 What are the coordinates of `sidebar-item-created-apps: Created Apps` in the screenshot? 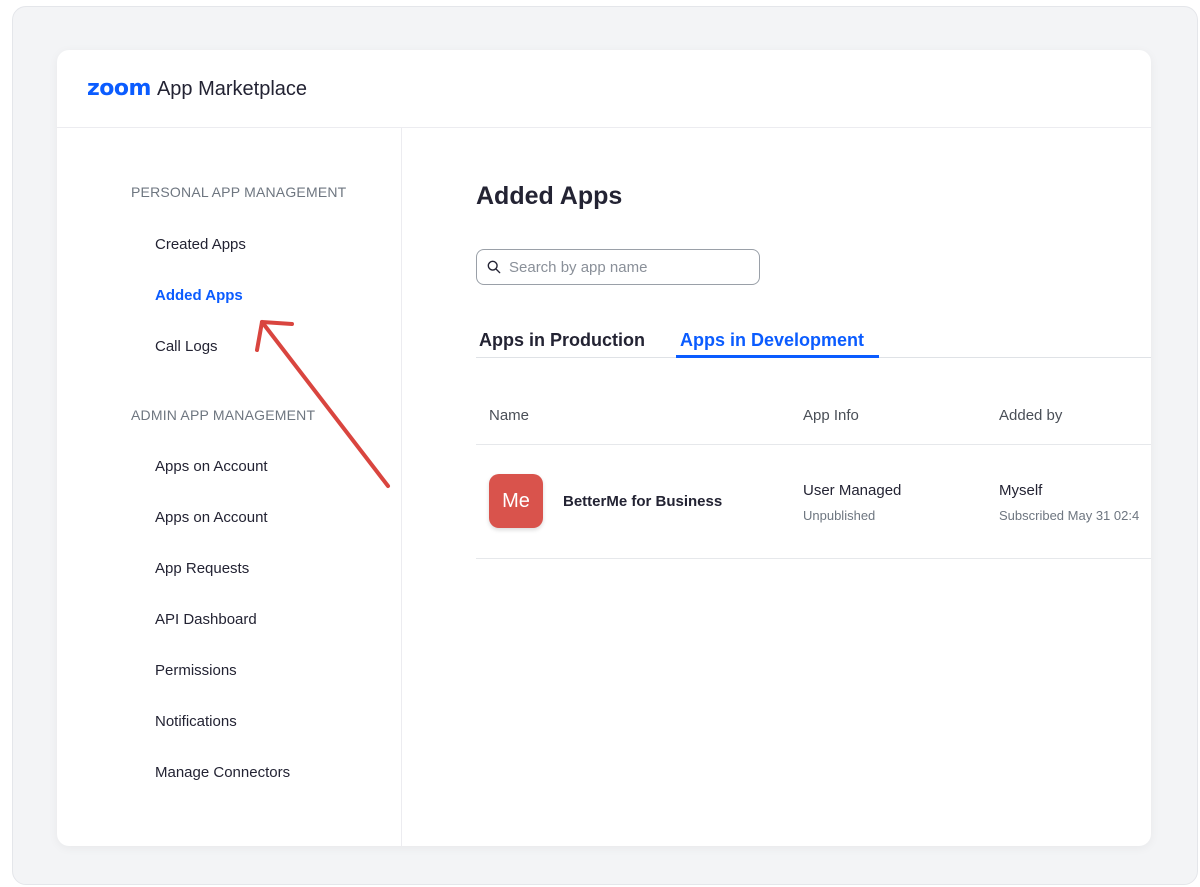 It's located at (200, 244).